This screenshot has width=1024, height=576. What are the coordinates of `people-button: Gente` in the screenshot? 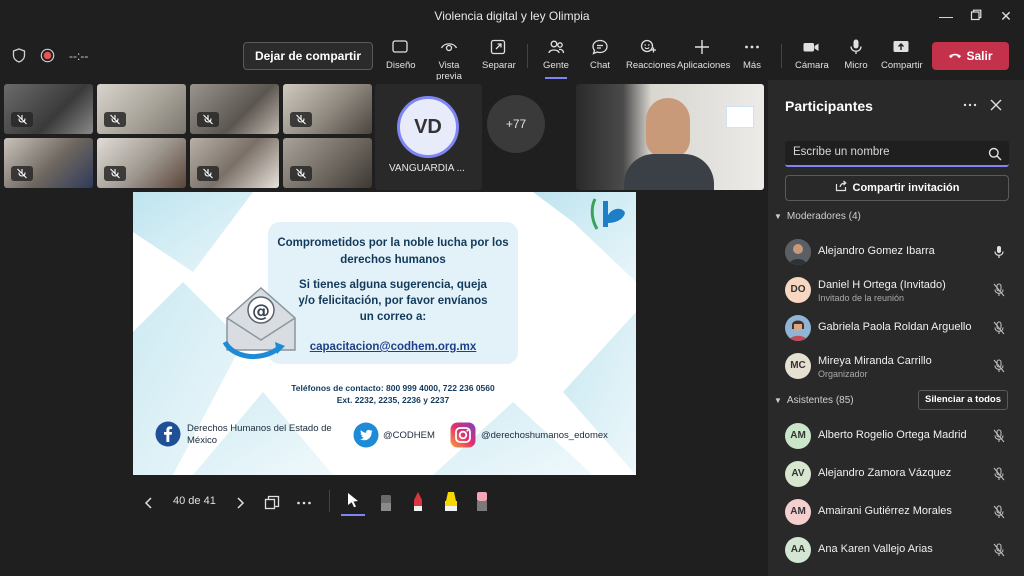 It's located at (556, 58).